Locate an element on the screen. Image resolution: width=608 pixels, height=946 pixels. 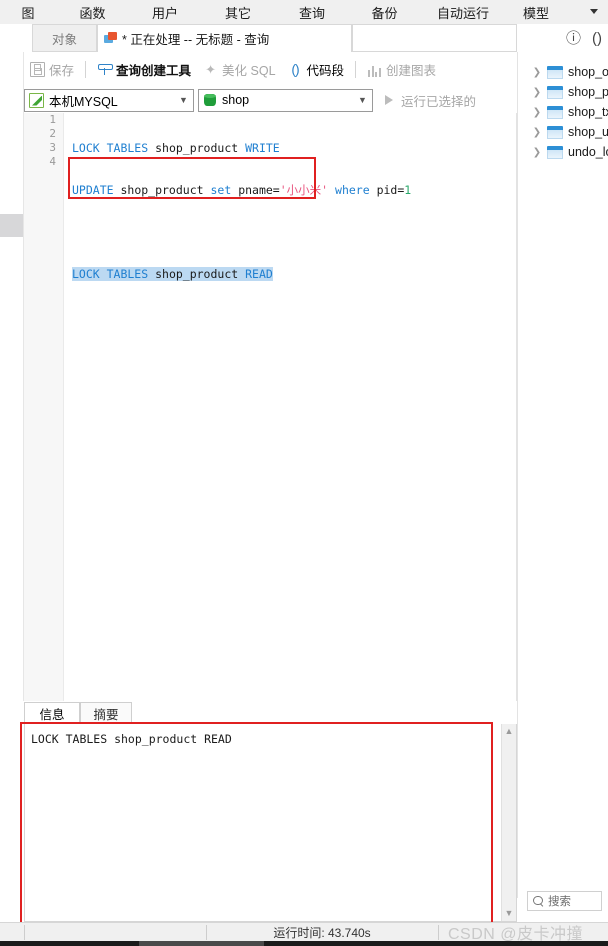
line-number: 3 is located at coordinates (52, 147).